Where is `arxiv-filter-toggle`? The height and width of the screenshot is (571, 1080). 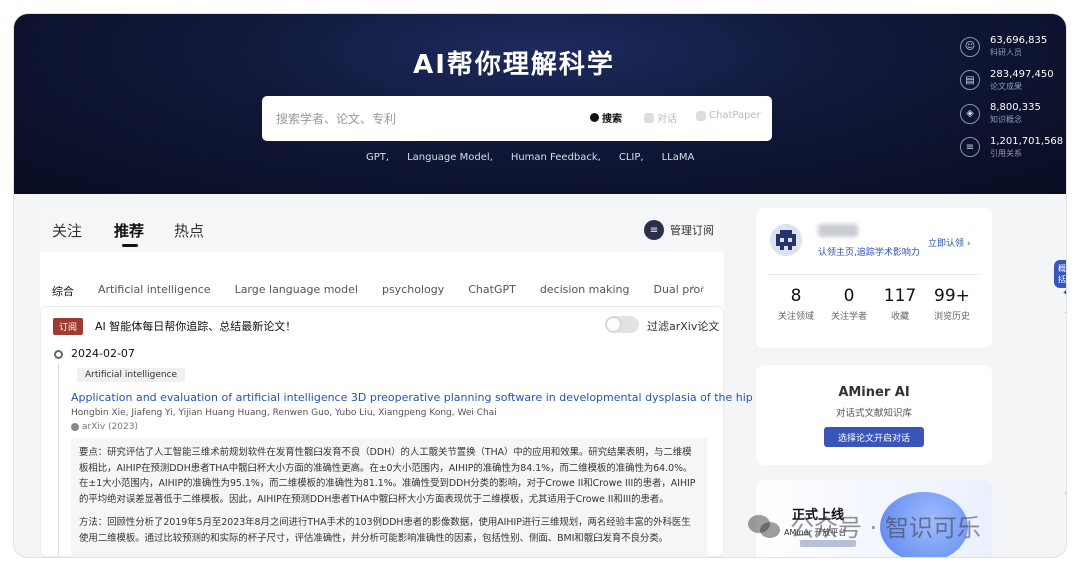
arxiv-filter-toggle is located at coordinates (622, 324).